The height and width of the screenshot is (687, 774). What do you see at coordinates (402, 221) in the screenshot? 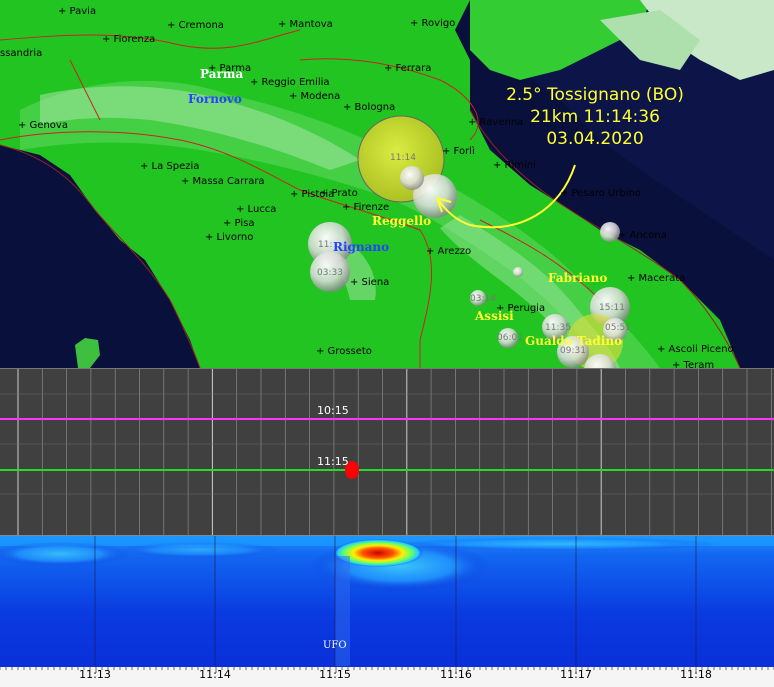
I see `place-label: Reggello` at bounding box center [402, 221].